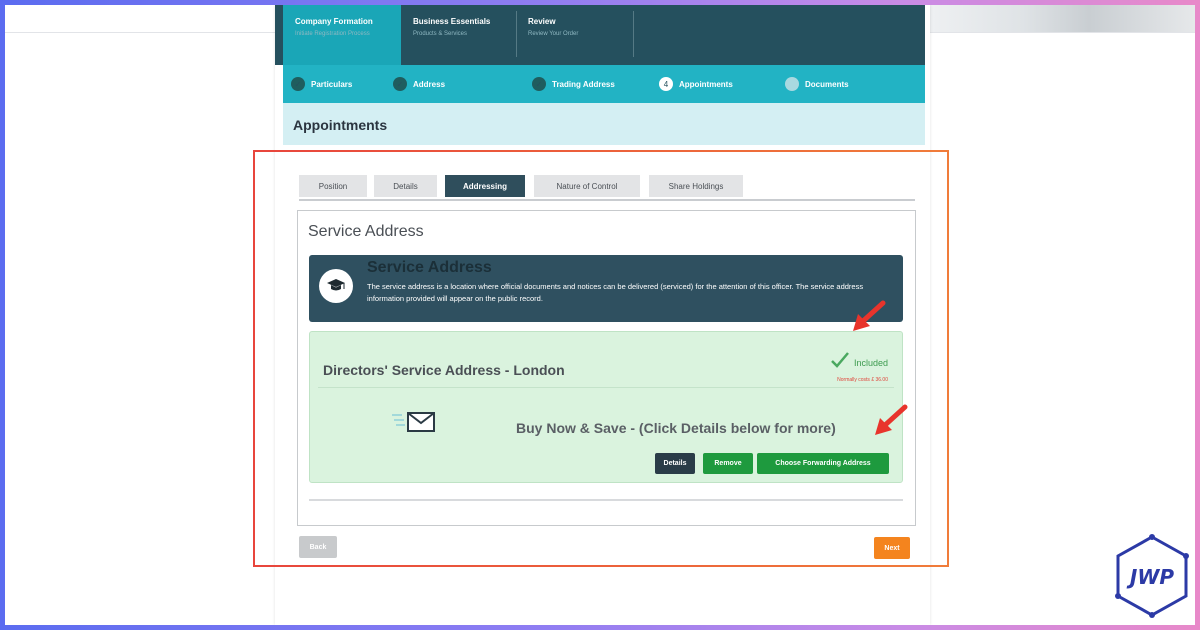 The width and height of the screenshot is (1200, 630). I want to click on step-divider, so click(633, 34).